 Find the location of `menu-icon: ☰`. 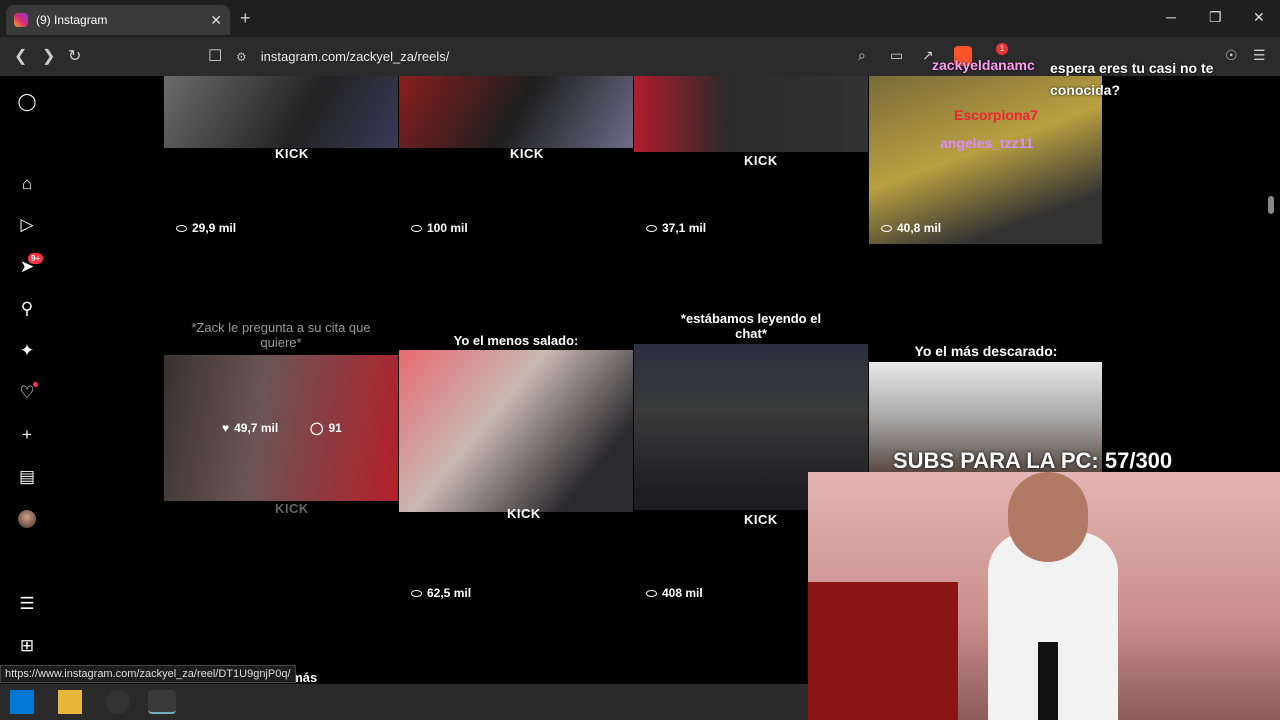

menu-icon: ☰ is located at coordinates (27, 604).